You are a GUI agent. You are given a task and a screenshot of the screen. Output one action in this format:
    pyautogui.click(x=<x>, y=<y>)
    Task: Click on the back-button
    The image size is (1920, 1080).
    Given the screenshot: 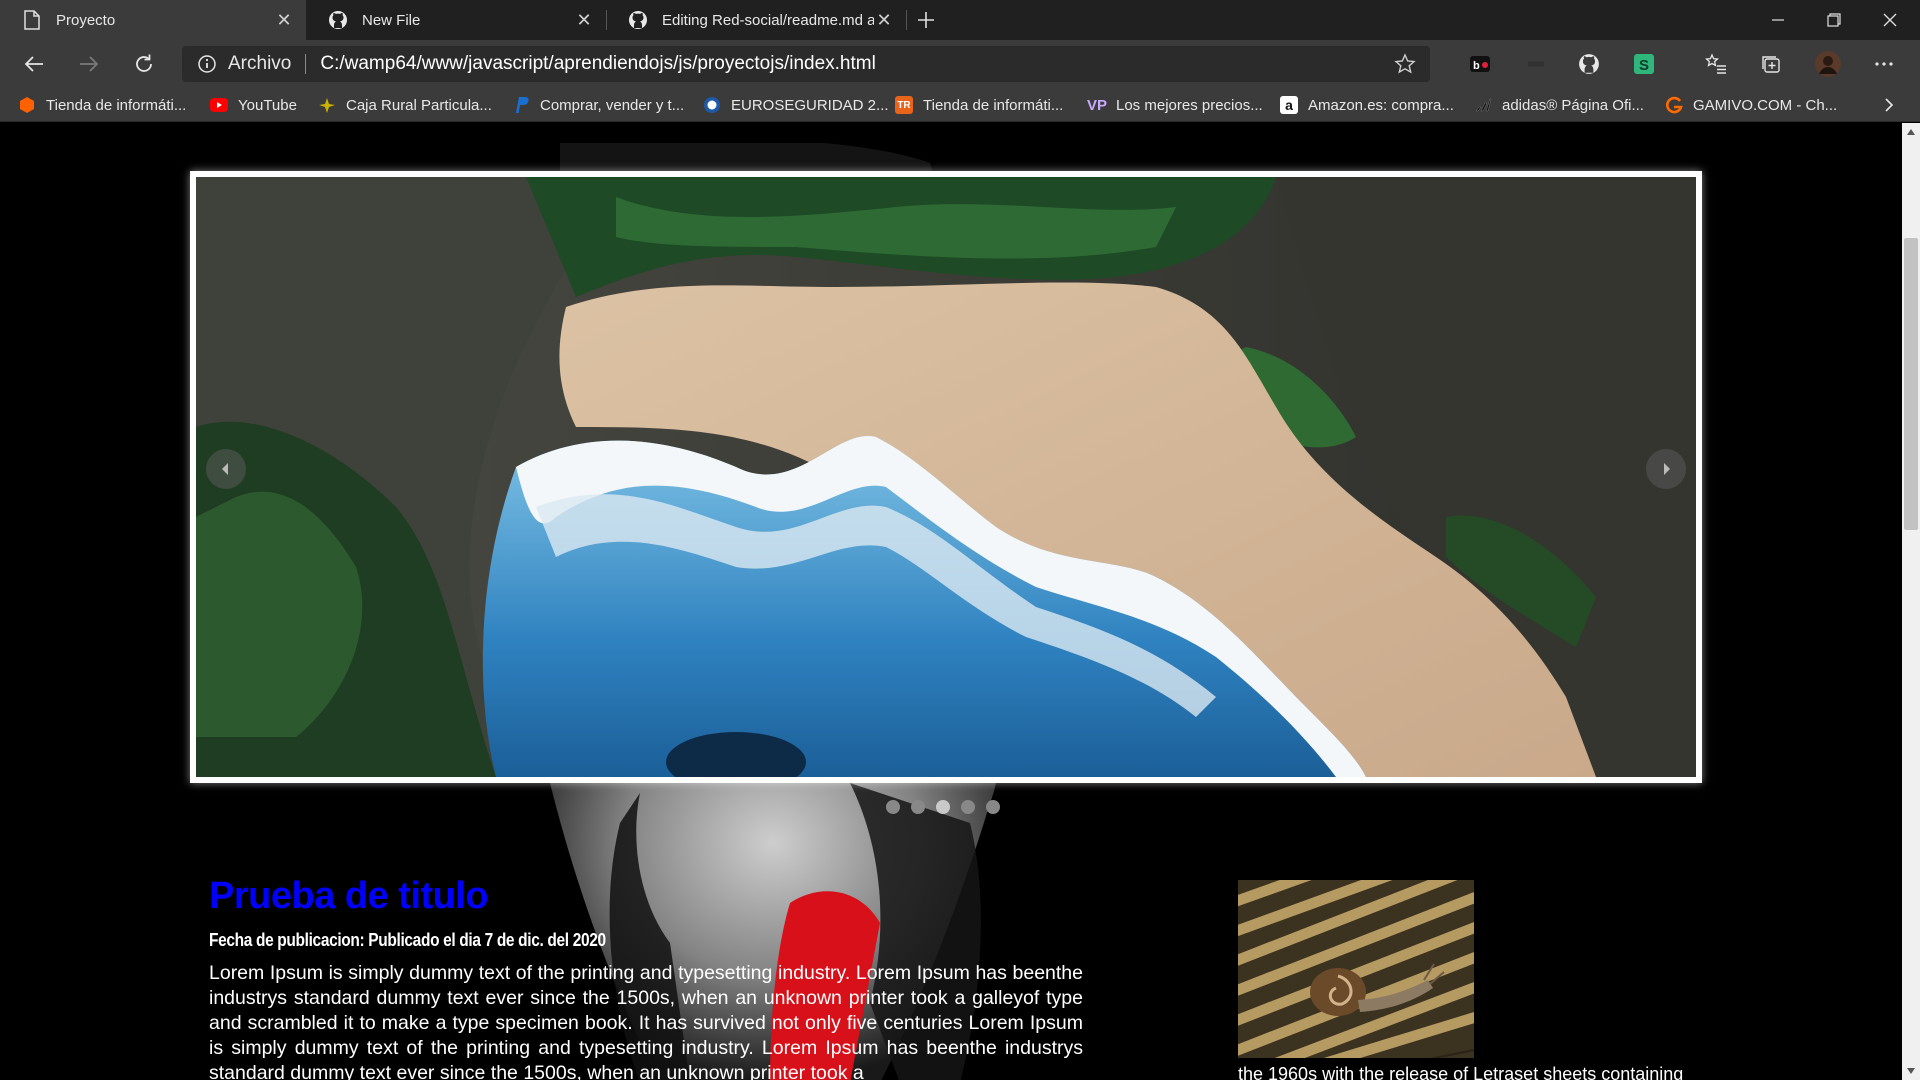 What is the action you would take?
    pyautogui.click(x=34, y=64)
    